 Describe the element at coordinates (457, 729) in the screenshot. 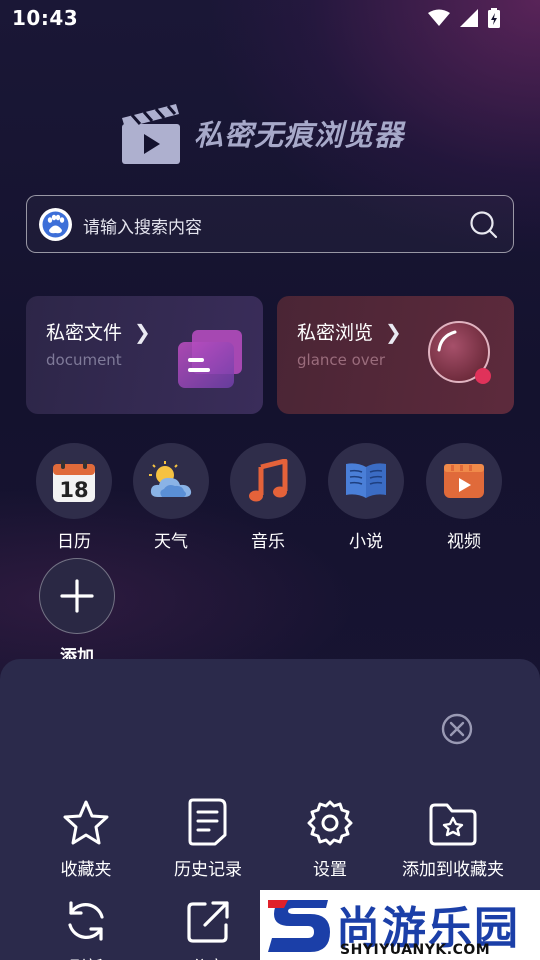

I see `close-icon` at that location.